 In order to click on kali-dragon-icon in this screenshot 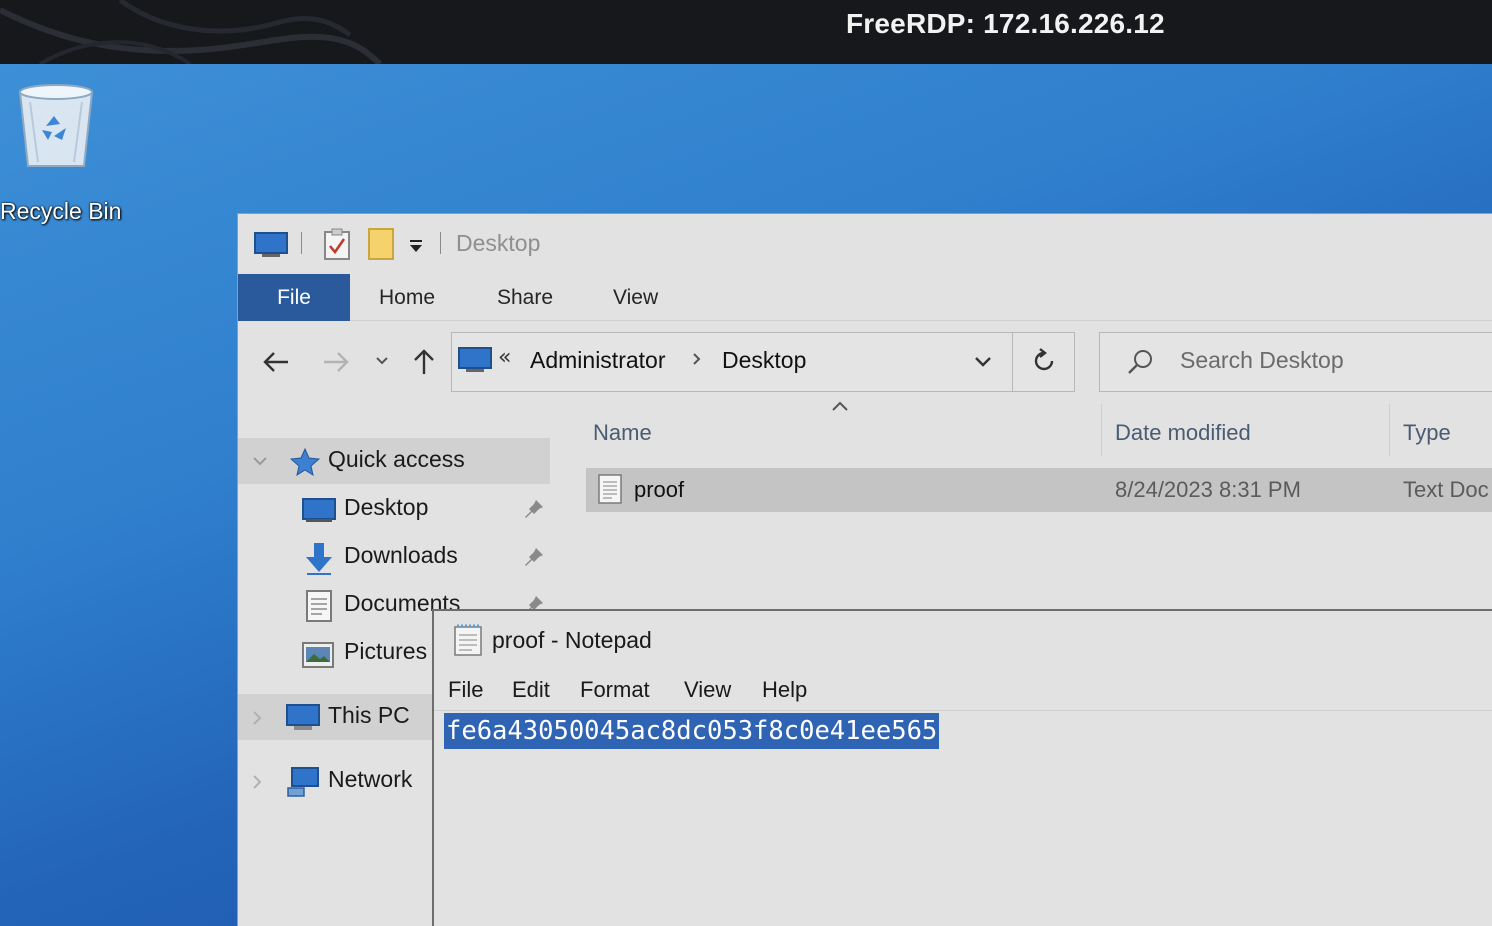, I will do `click(191, 32)`.